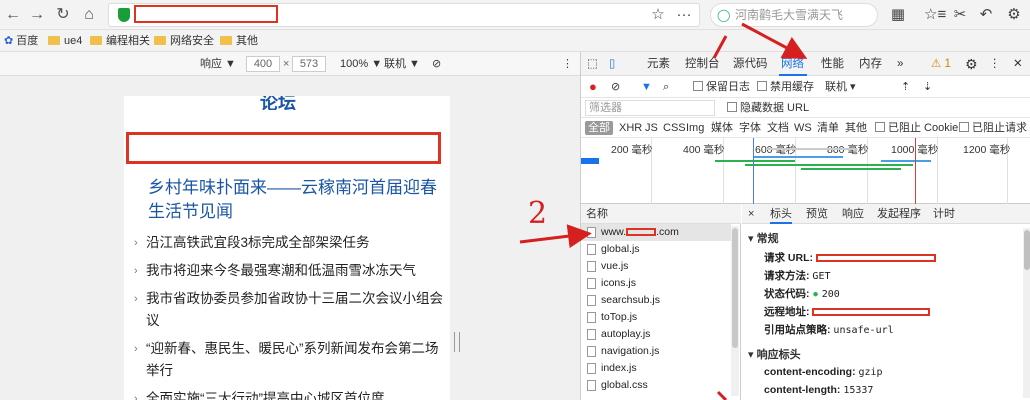 The width and height of the screenshot is (1030, 400). Describe the element at coordinates (538, 213) in the screenshot. I see `step-number-annotation: 2` at that location.